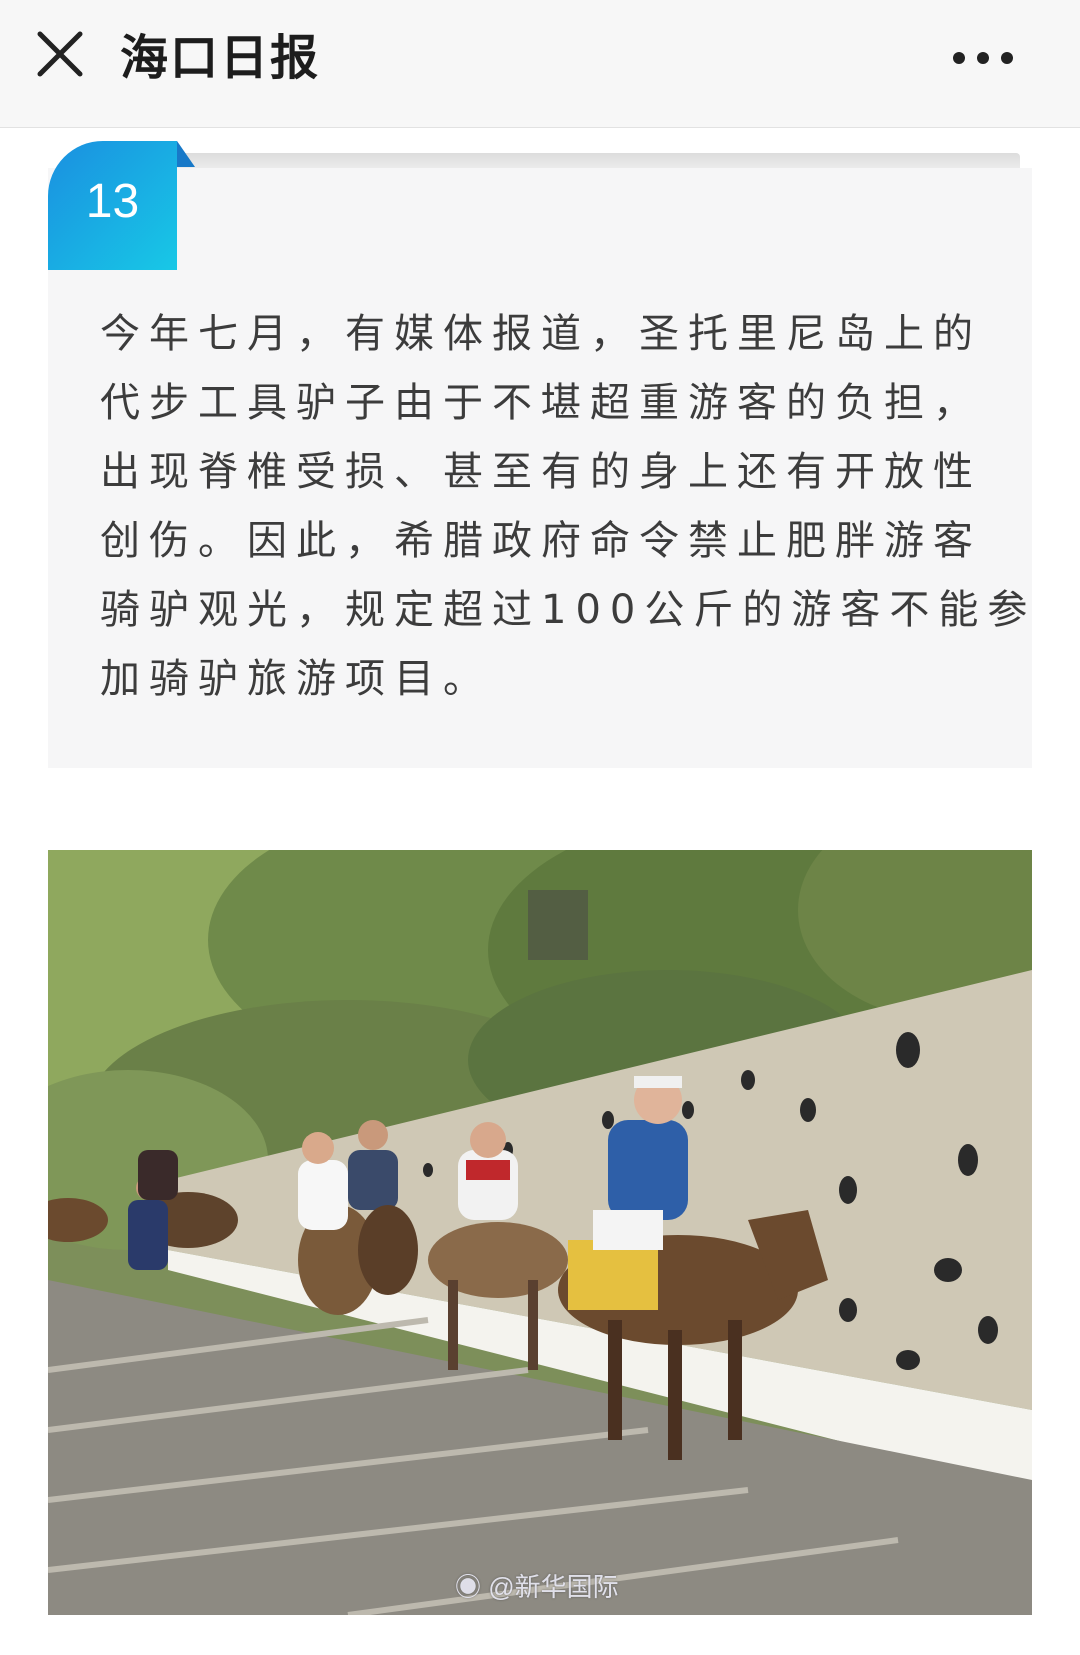 This screenshot has height=1655, width=1080. Describe the element at coordinates (568, 610) in the screenshot. I see `paragraph-line: 骑驴观光，规定超过100公斤的游客不能参` at that location.